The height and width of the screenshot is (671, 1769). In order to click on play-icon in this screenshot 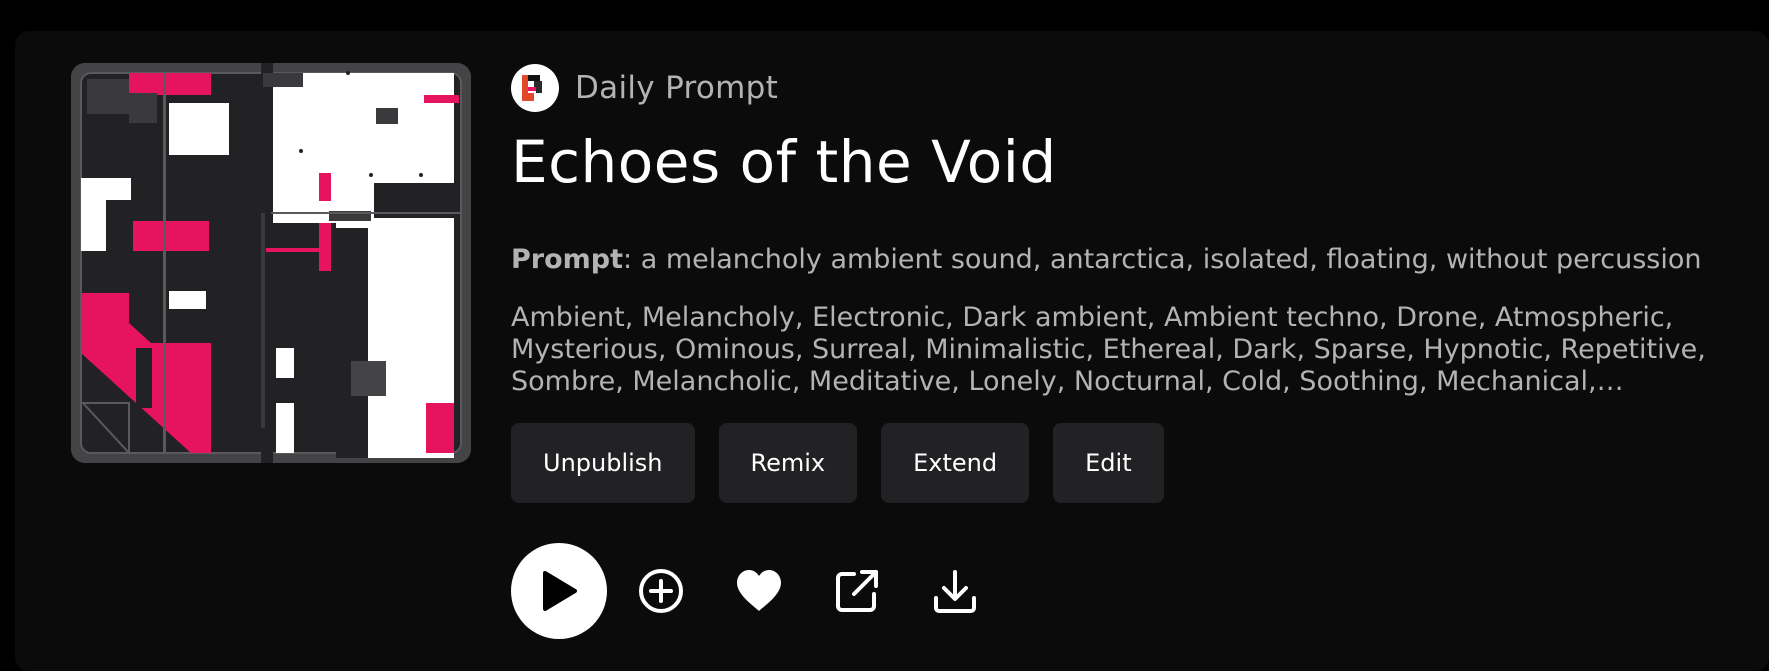, I will do `click(560, 591)`.